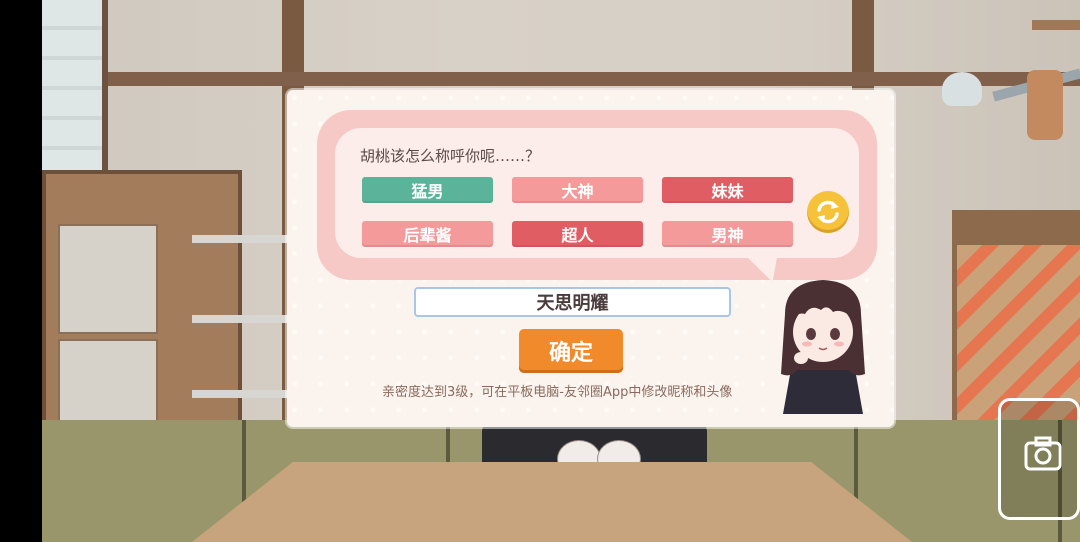 The width and height of the screenshot is (1080, 542). I want to click on shelf-rack, so click(247, 312).